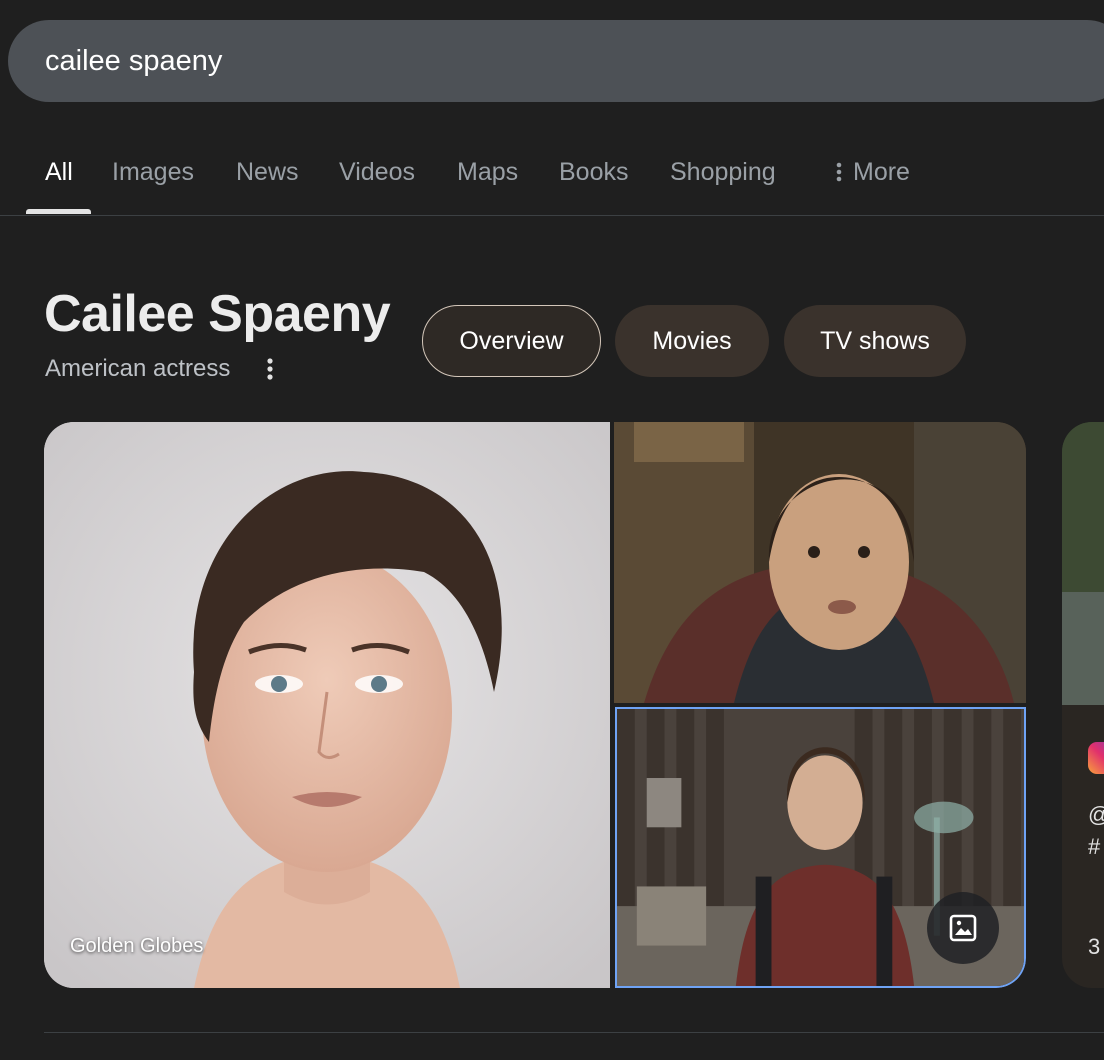 The width and height of the screenshot is (1104, 1060). Describe the element at coordinates (267, 172) in the screenshot. I see `tab-news: News` at that location.